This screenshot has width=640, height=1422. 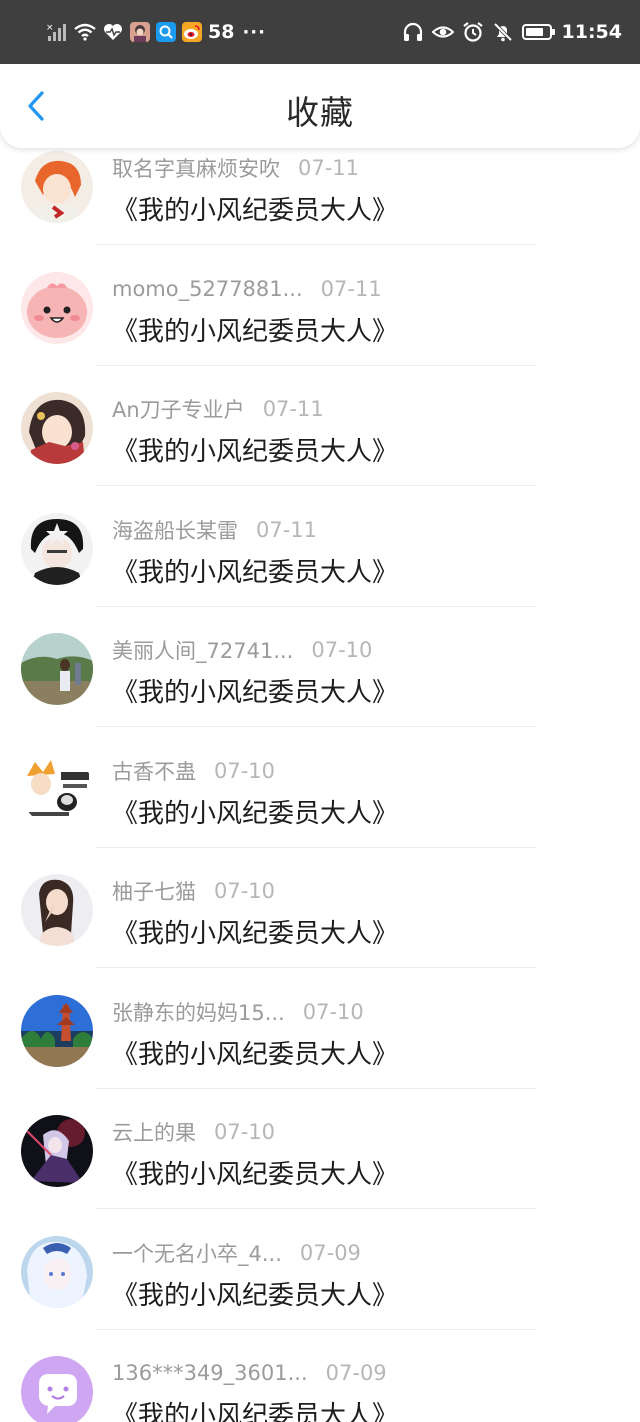 What do you see at coordinates (442, 32) in the screenshot?
I see `eye-comfort-icon` at bounding box center [442, 32].